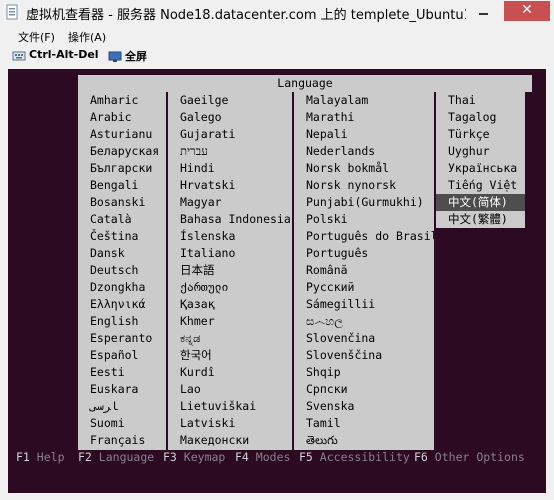 The width and height of the screenshot is (554, 500). I want to click on language-option: 中文(繁體), so click(480, 219).